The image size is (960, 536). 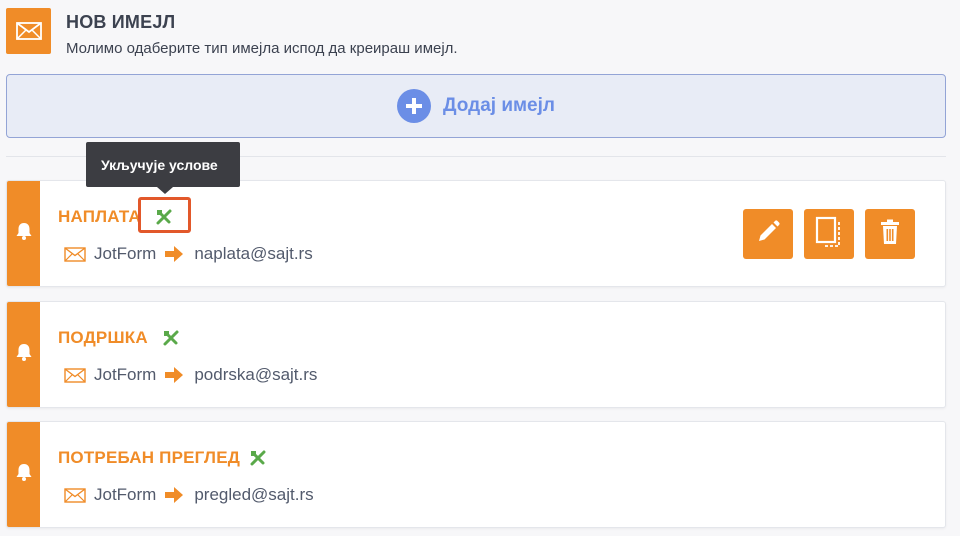 I want to click on email-recipient: podrska@sajt.rs, so click(x=256, y=374).